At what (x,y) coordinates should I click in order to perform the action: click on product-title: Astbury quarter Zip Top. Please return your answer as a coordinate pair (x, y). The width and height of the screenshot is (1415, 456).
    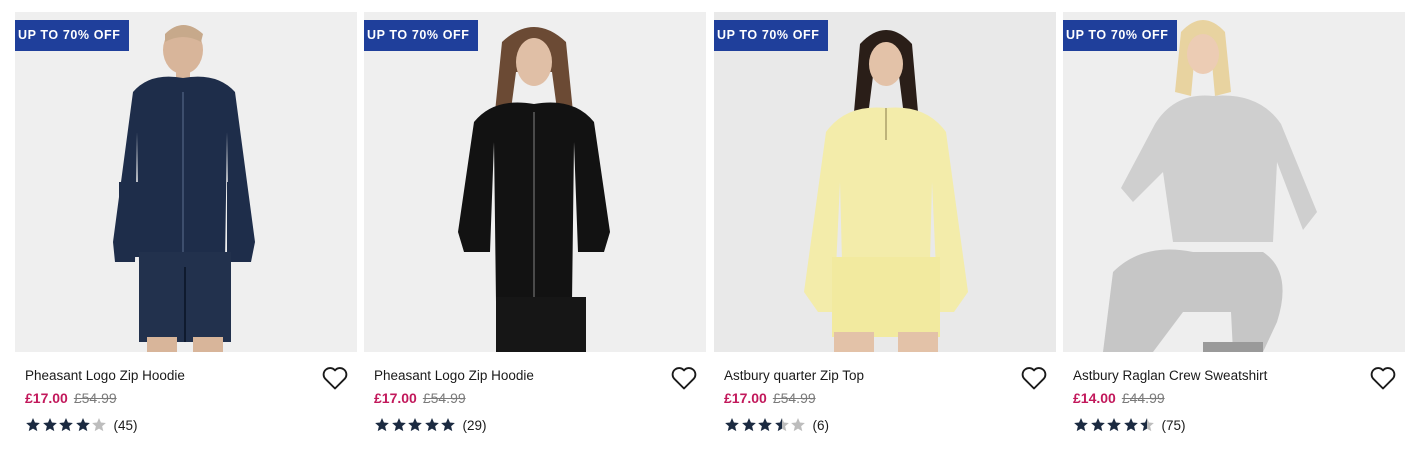
    Looking at the image, I should click on (794, 375).